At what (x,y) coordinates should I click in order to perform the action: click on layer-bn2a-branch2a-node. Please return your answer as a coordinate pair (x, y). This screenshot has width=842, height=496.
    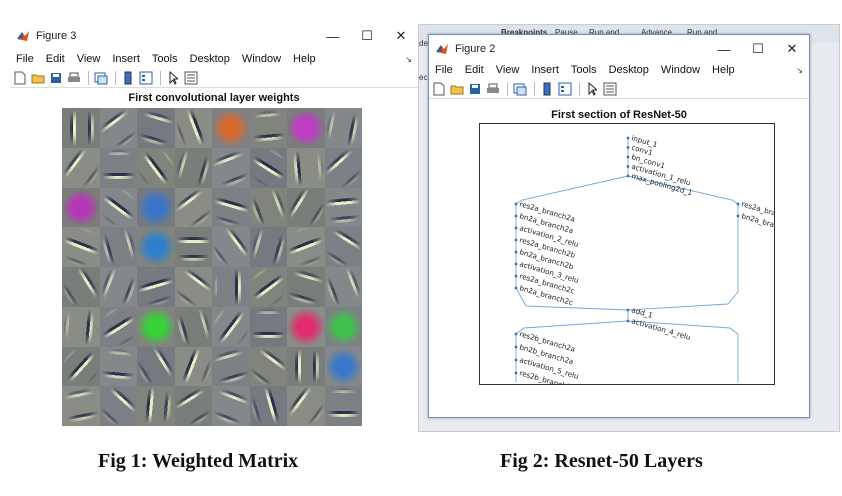
    Looking at the image, I should click on (516, 216).